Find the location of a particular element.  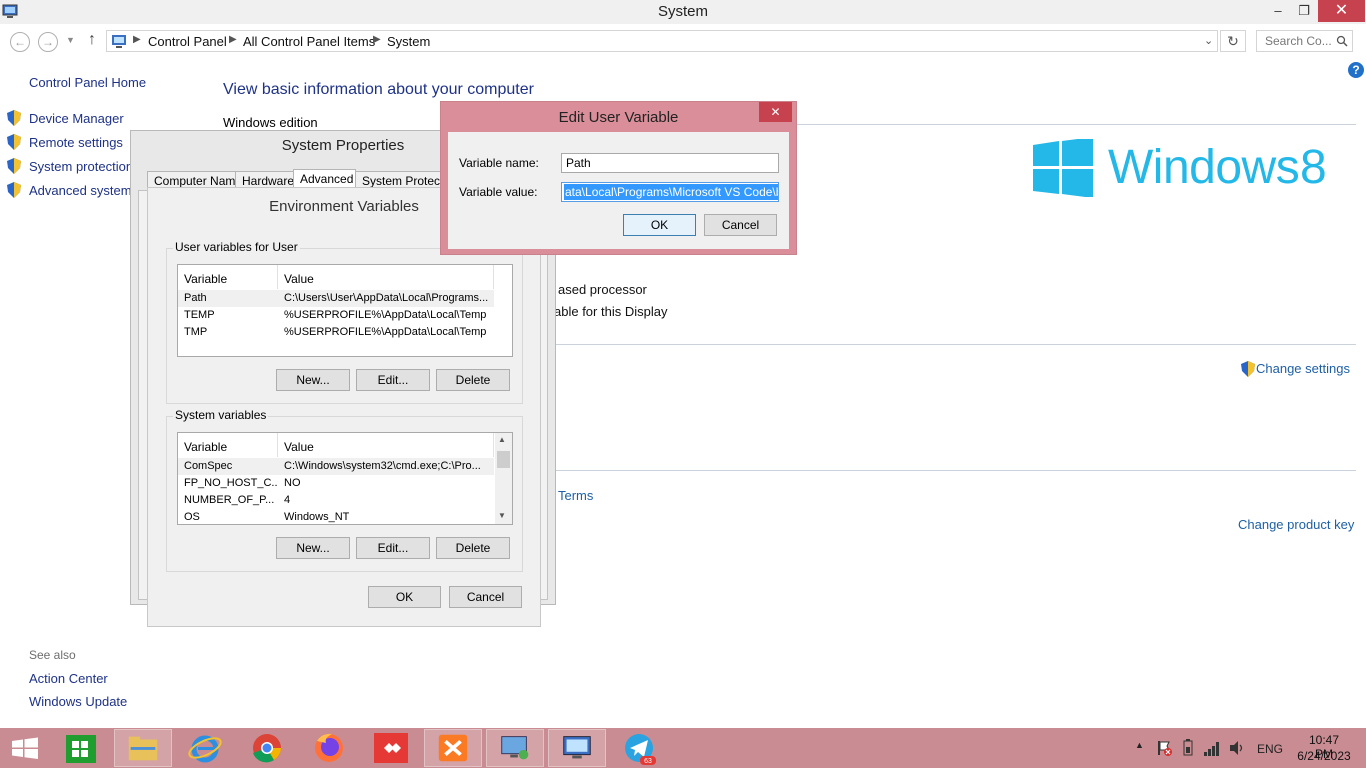

terms-link: Terms is located at coordinates (575, 495).